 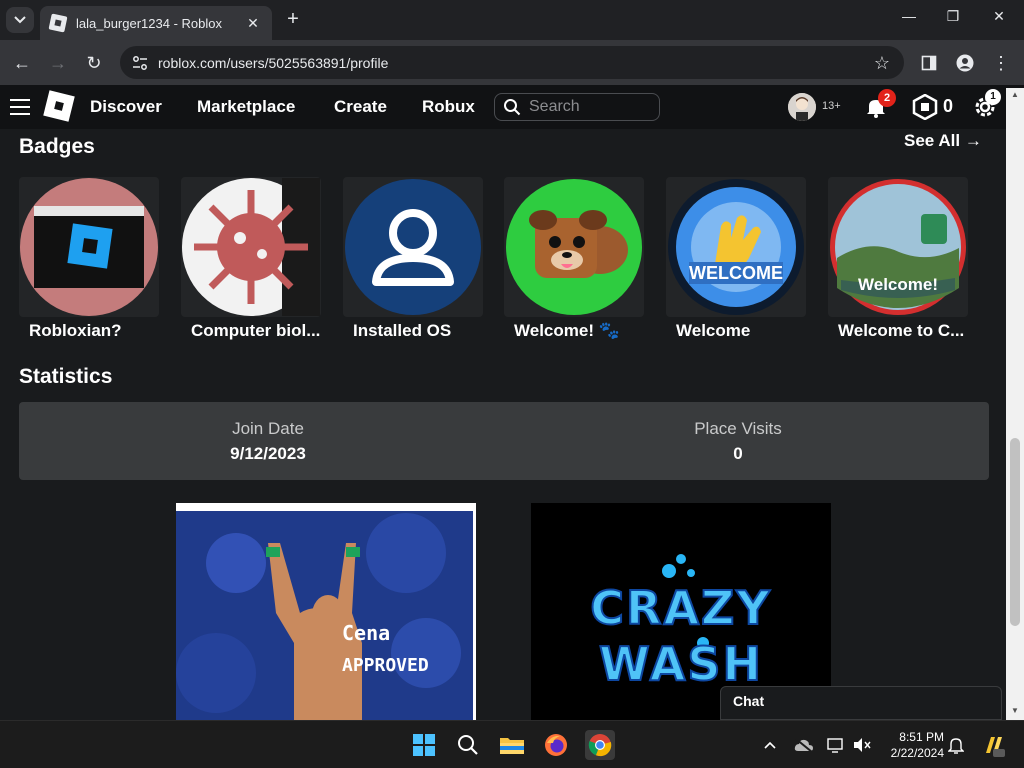 What do you see at coordinates (556, 745) in the screenshot?
I see `firefox-icon` at bounding box center [556, 745].